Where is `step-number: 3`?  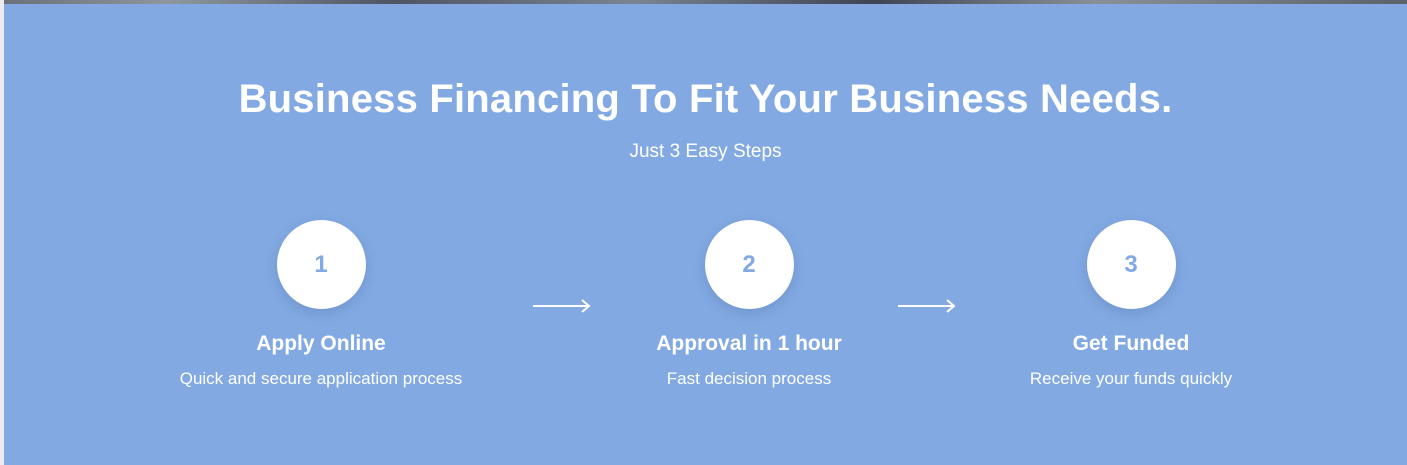 step-number: 3 is located at coordinates (1131, 264).